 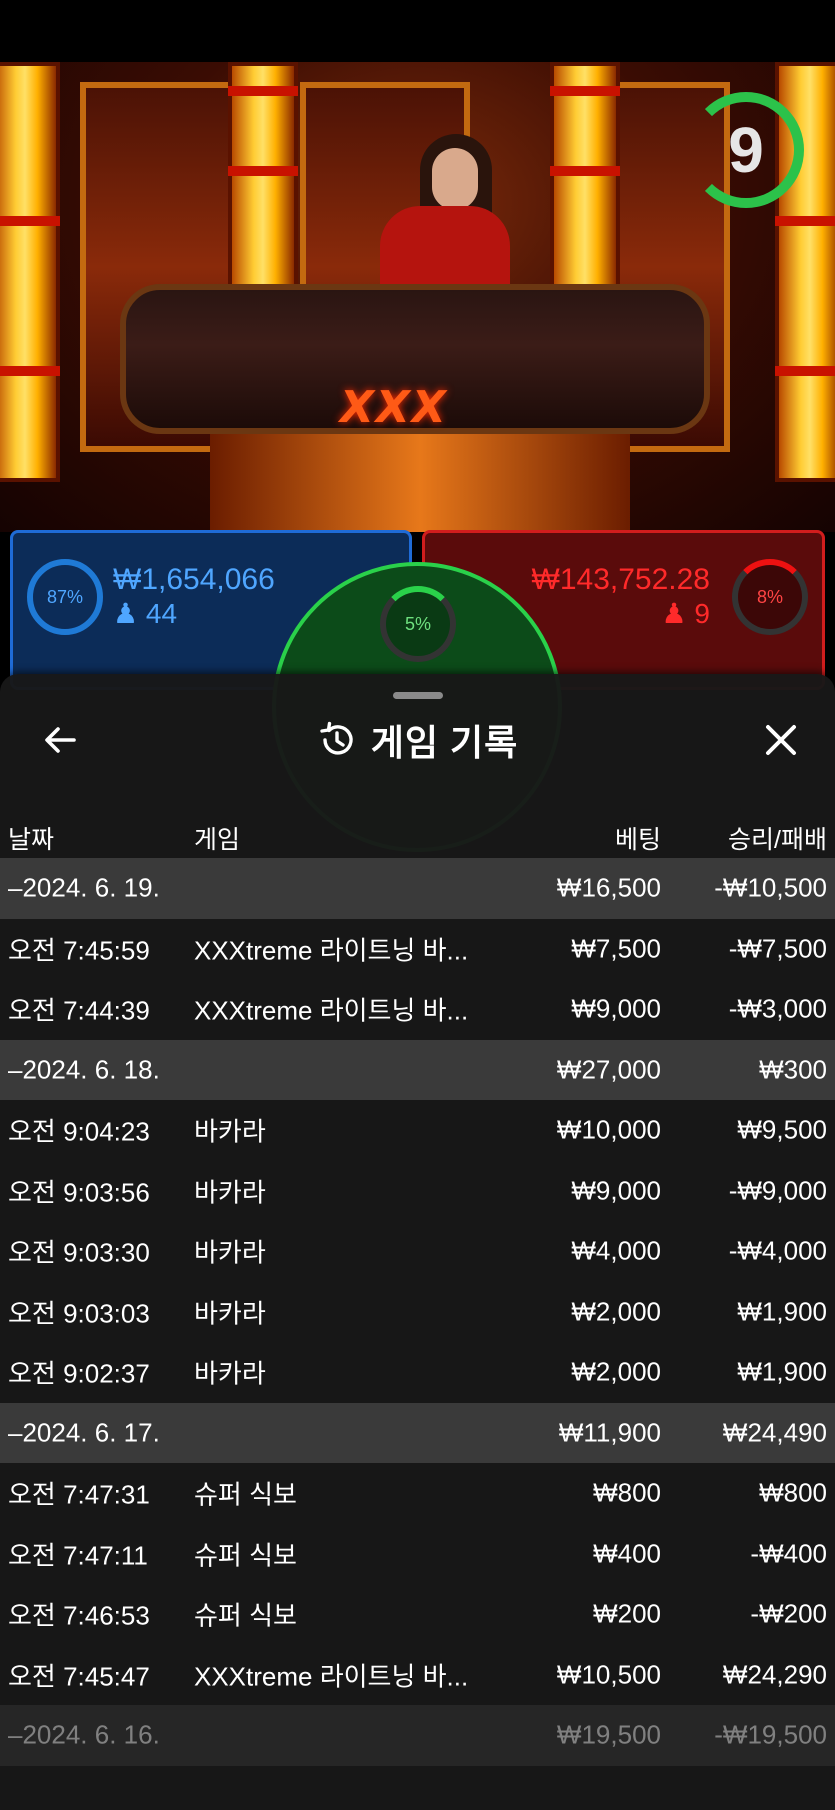 I want to click on history-date: 오전 9:02:37, so click(x=79, y=1373).